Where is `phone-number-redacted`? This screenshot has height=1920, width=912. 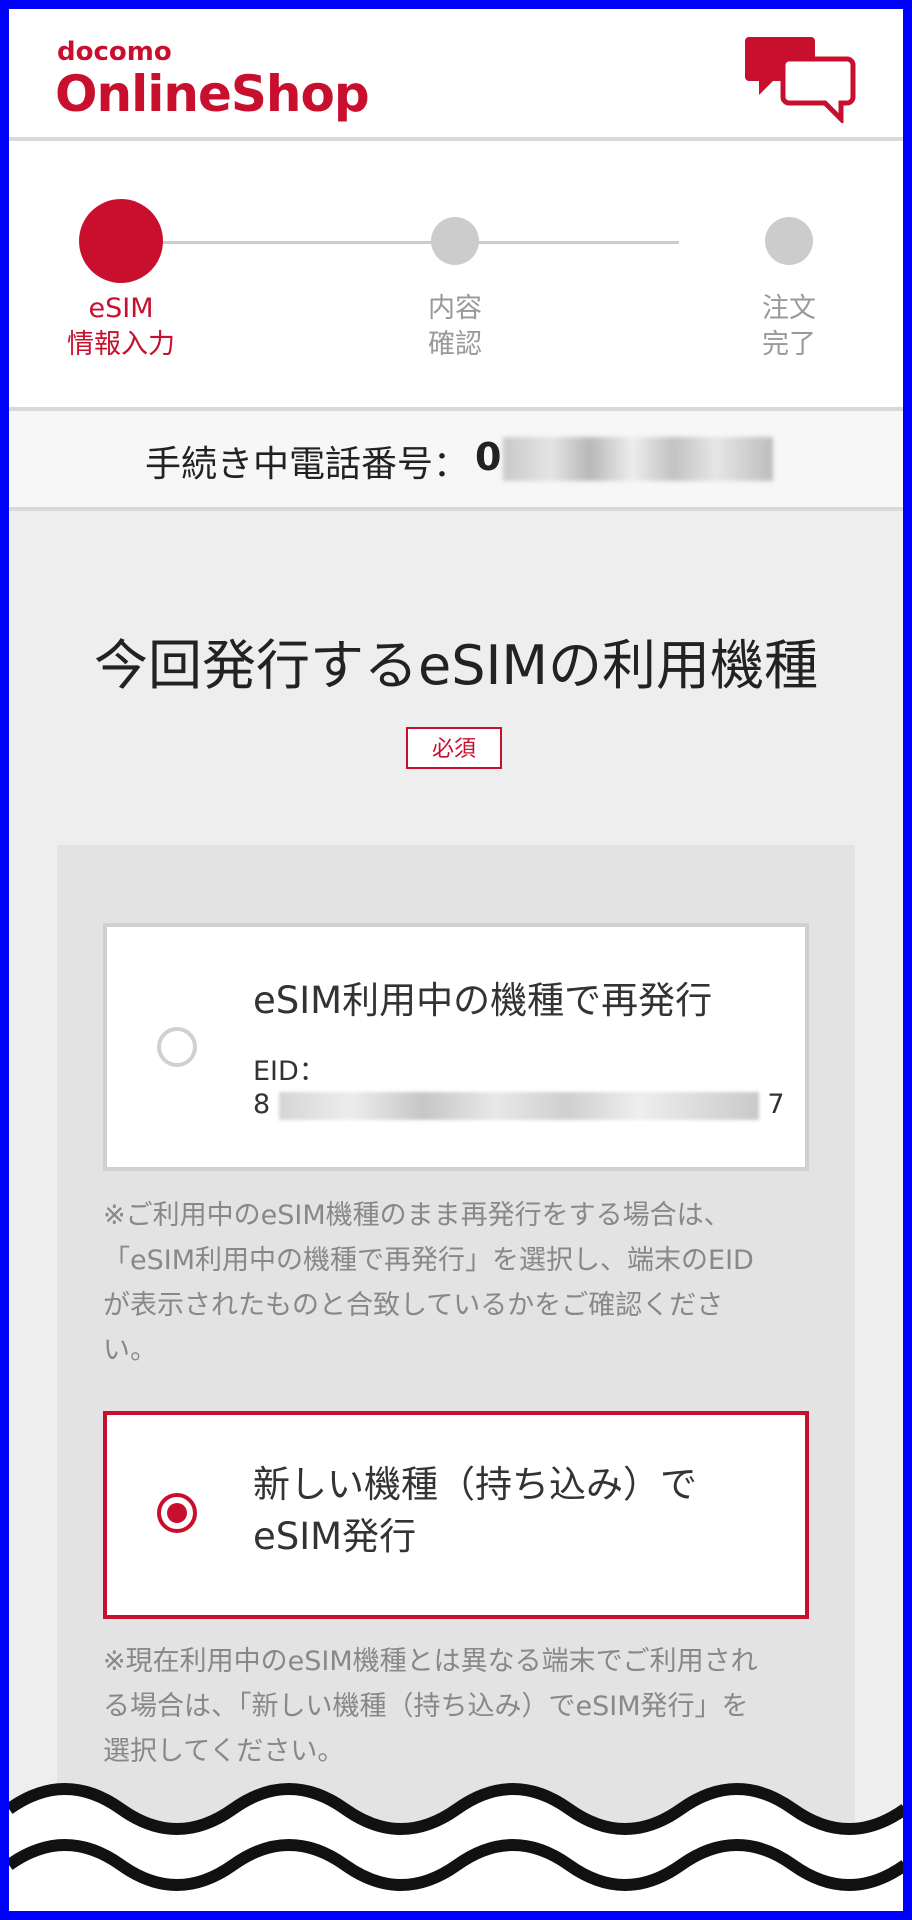
phone-number-redacted is located at coordinates (638, 459).